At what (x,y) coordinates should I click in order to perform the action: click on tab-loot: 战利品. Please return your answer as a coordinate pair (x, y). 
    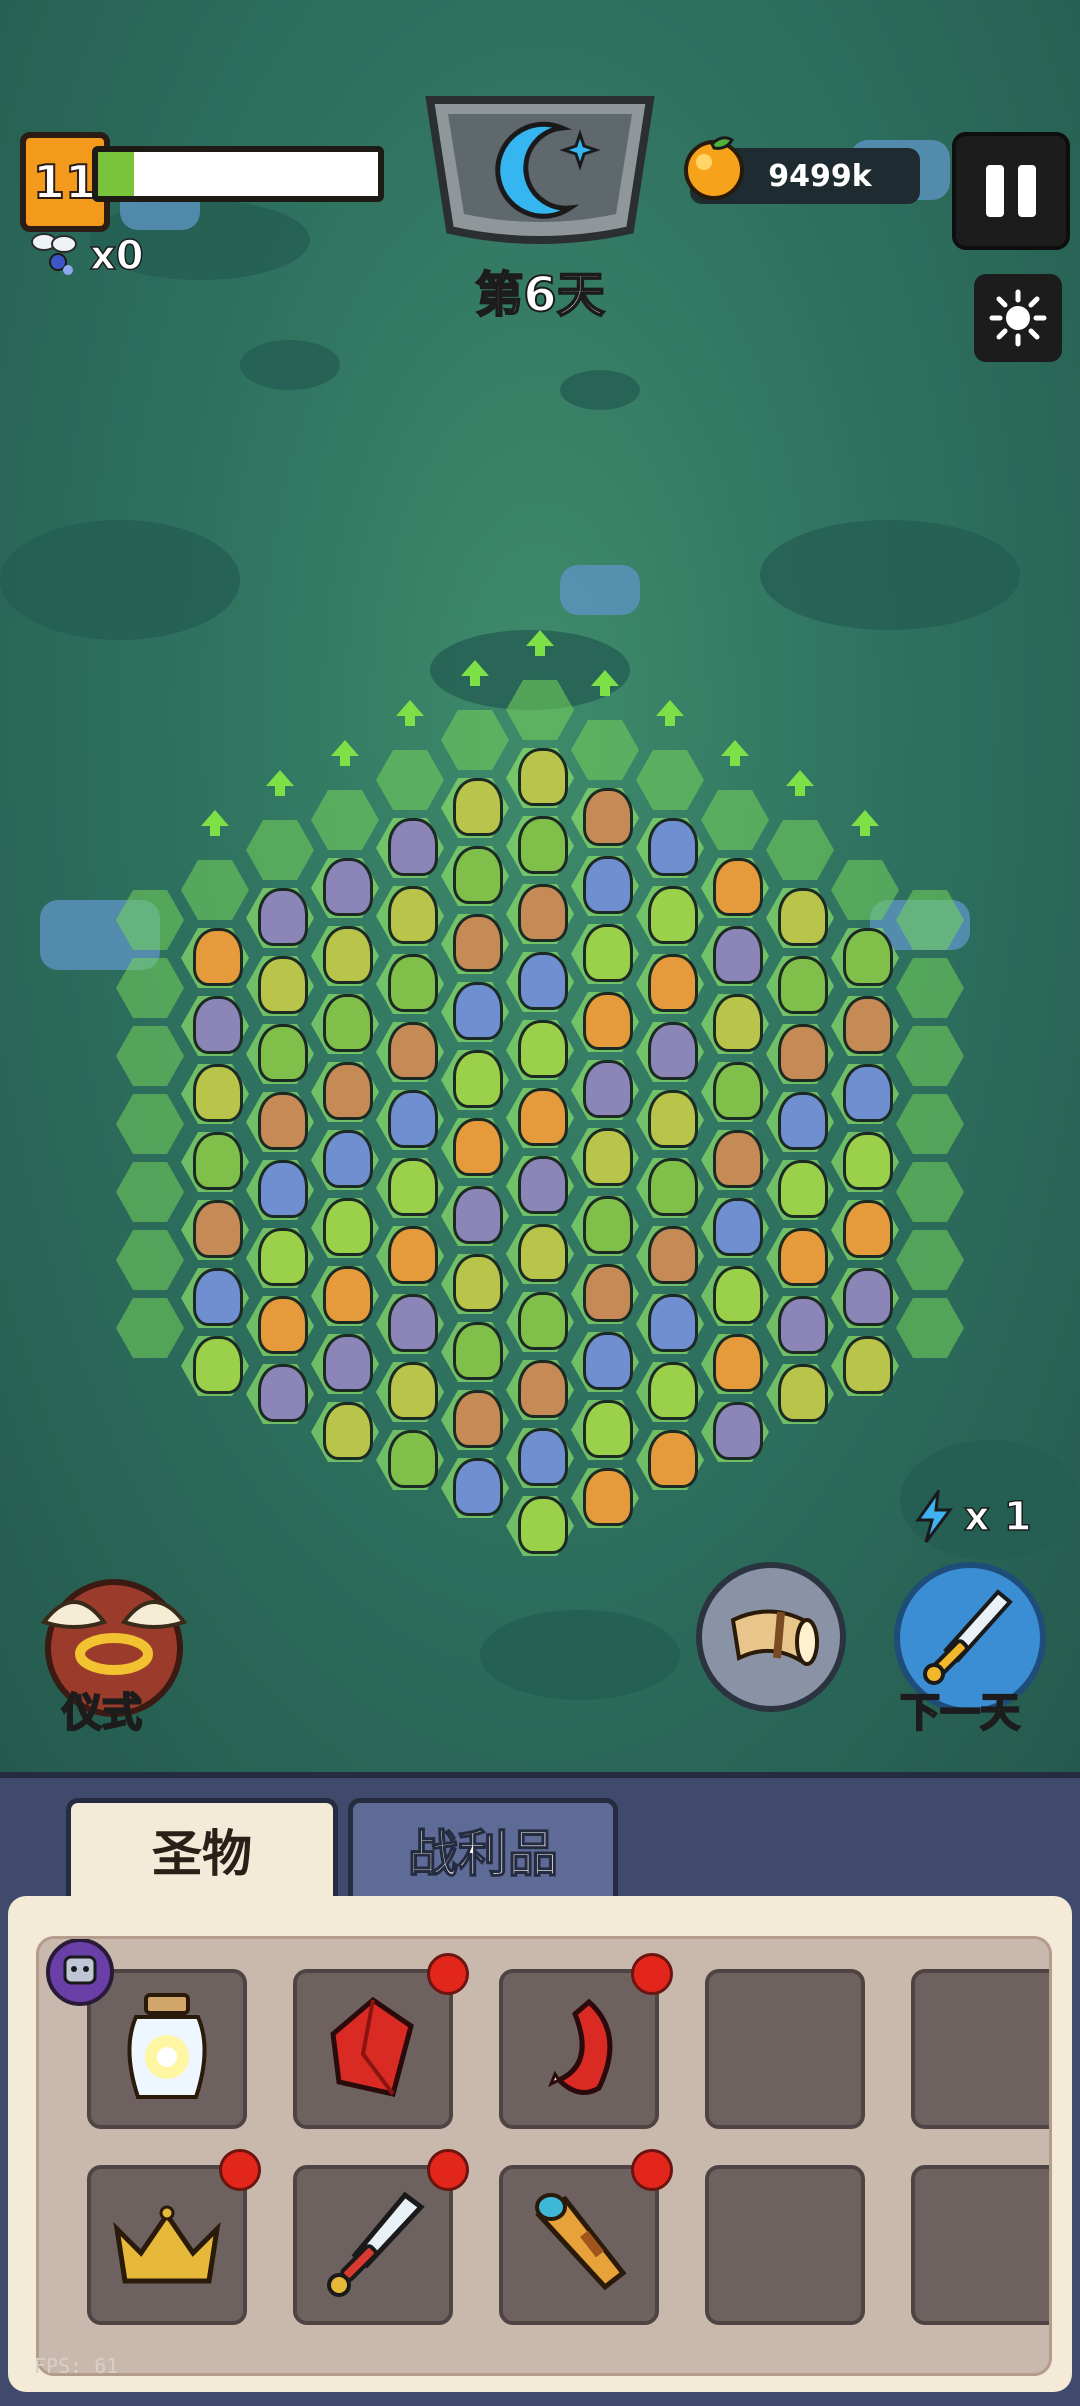
    Looking at the image, I should click on (483, 1847).